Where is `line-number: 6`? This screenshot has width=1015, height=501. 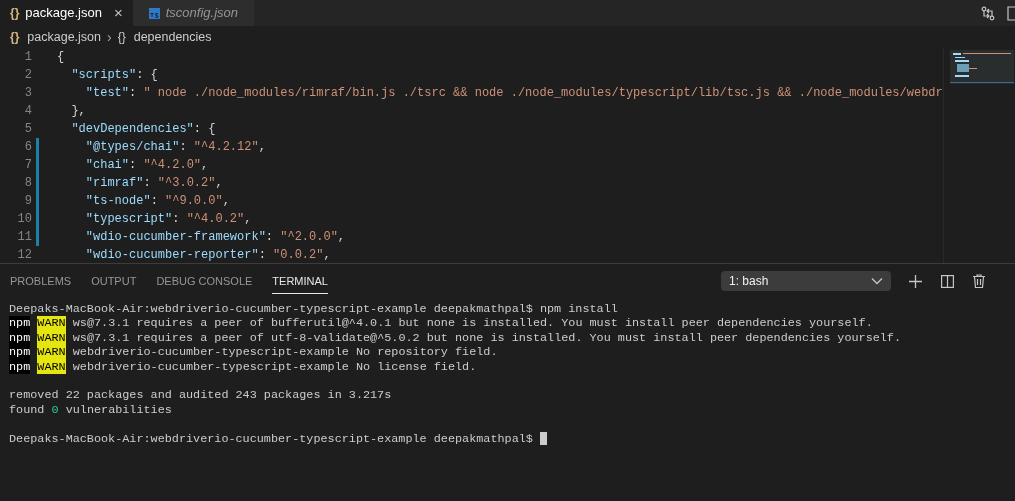 line-number: 6 is located at coordinates (27, 147).